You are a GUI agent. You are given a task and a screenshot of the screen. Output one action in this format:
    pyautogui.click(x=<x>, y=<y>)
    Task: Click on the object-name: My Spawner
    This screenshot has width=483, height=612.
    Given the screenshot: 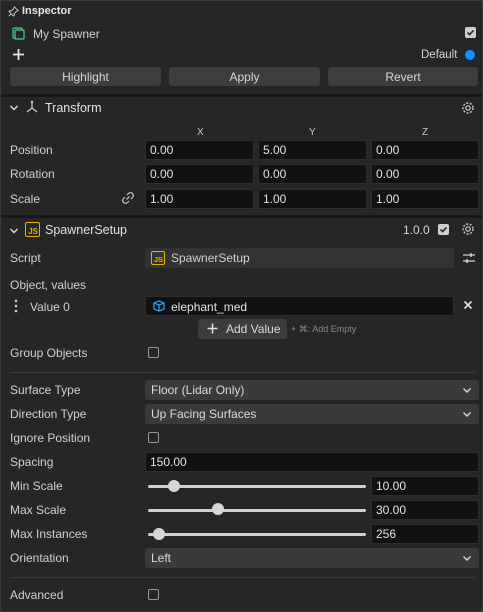 What is the action you would take?
    pyautogui.click(x=66, y=34)
    